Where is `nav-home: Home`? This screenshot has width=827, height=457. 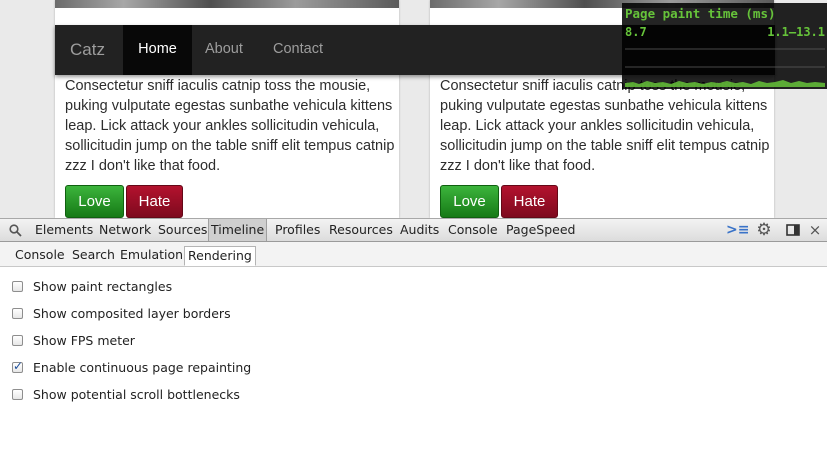
nav-home: Home is located at coordinates (157, 50).